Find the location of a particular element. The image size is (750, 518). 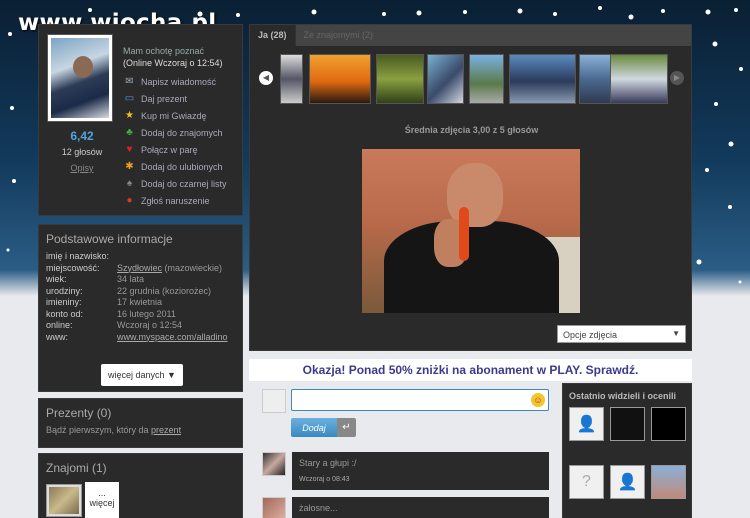

action-item: ♣ Dodaj do znajomych is located at coordinates (175, 132).